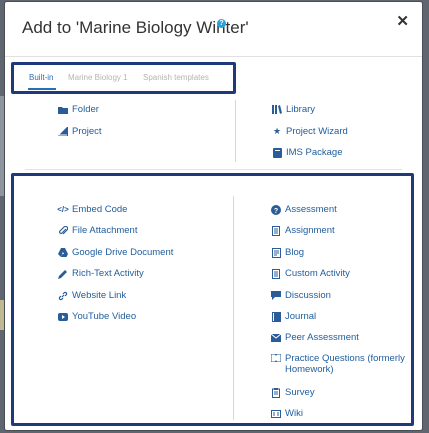 The image size is (429, 433). I want to click on add-website-link: Website Link, so click(91, 295).